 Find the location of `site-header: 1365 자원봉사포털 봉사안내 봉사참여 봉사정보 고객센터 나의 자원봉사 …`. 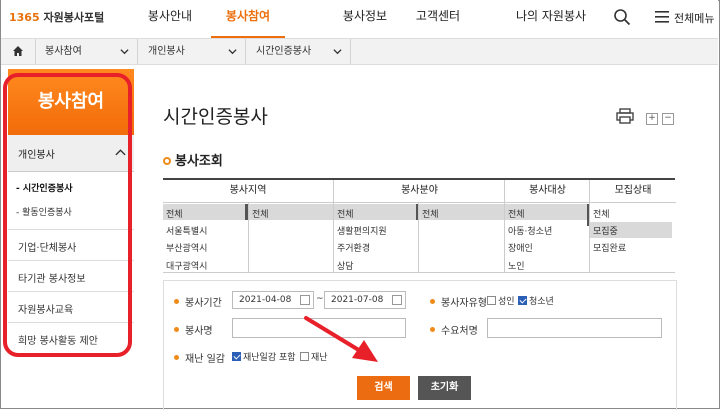

site-header: 1365 자원봉사포털 봉사안내 봉사참여 봉사정보 고객센터 나의 자원봉사 … is located at coordinates (359, 19).